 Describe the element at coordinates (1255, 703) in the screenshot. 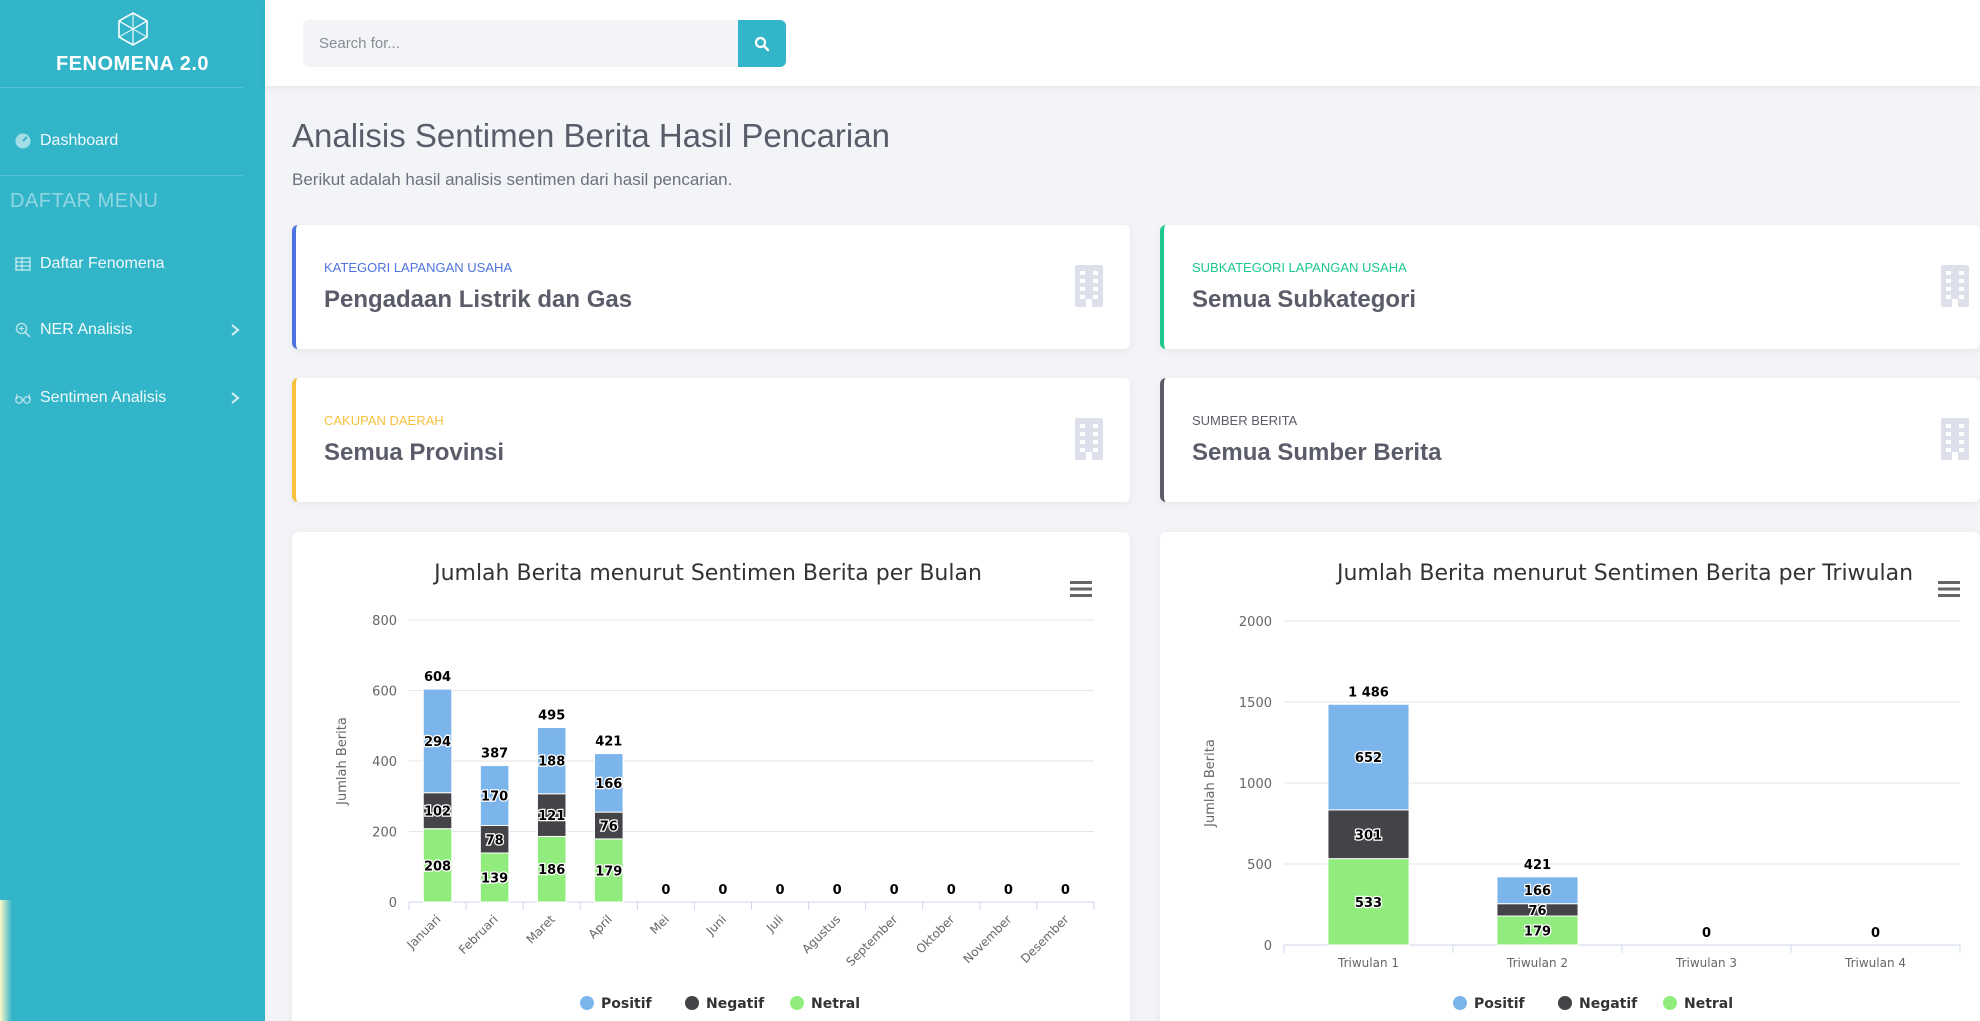

I see `y-tick-label: 1500` at that location.